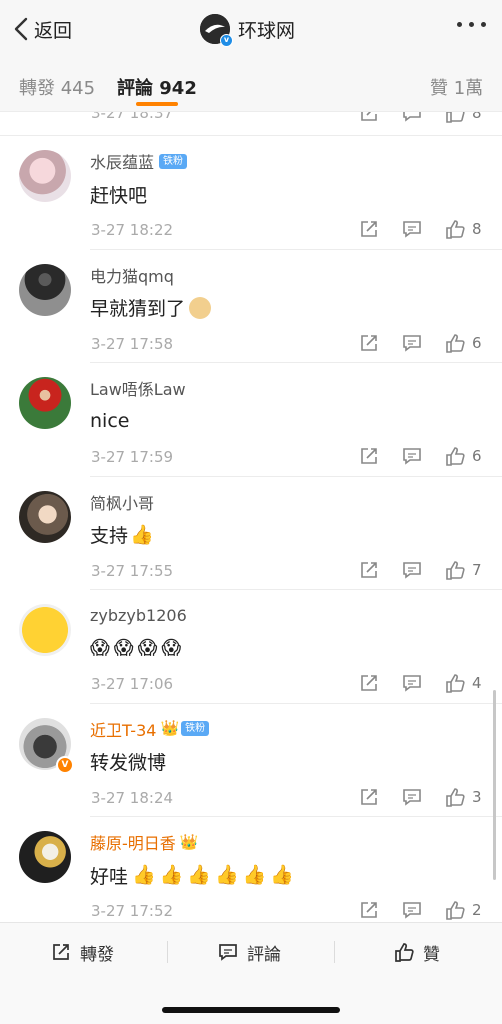  What do you see at coordinates (200, 307) in the screenshot?
I see `doge-emoji-icon` at bounding box center [200, 307].